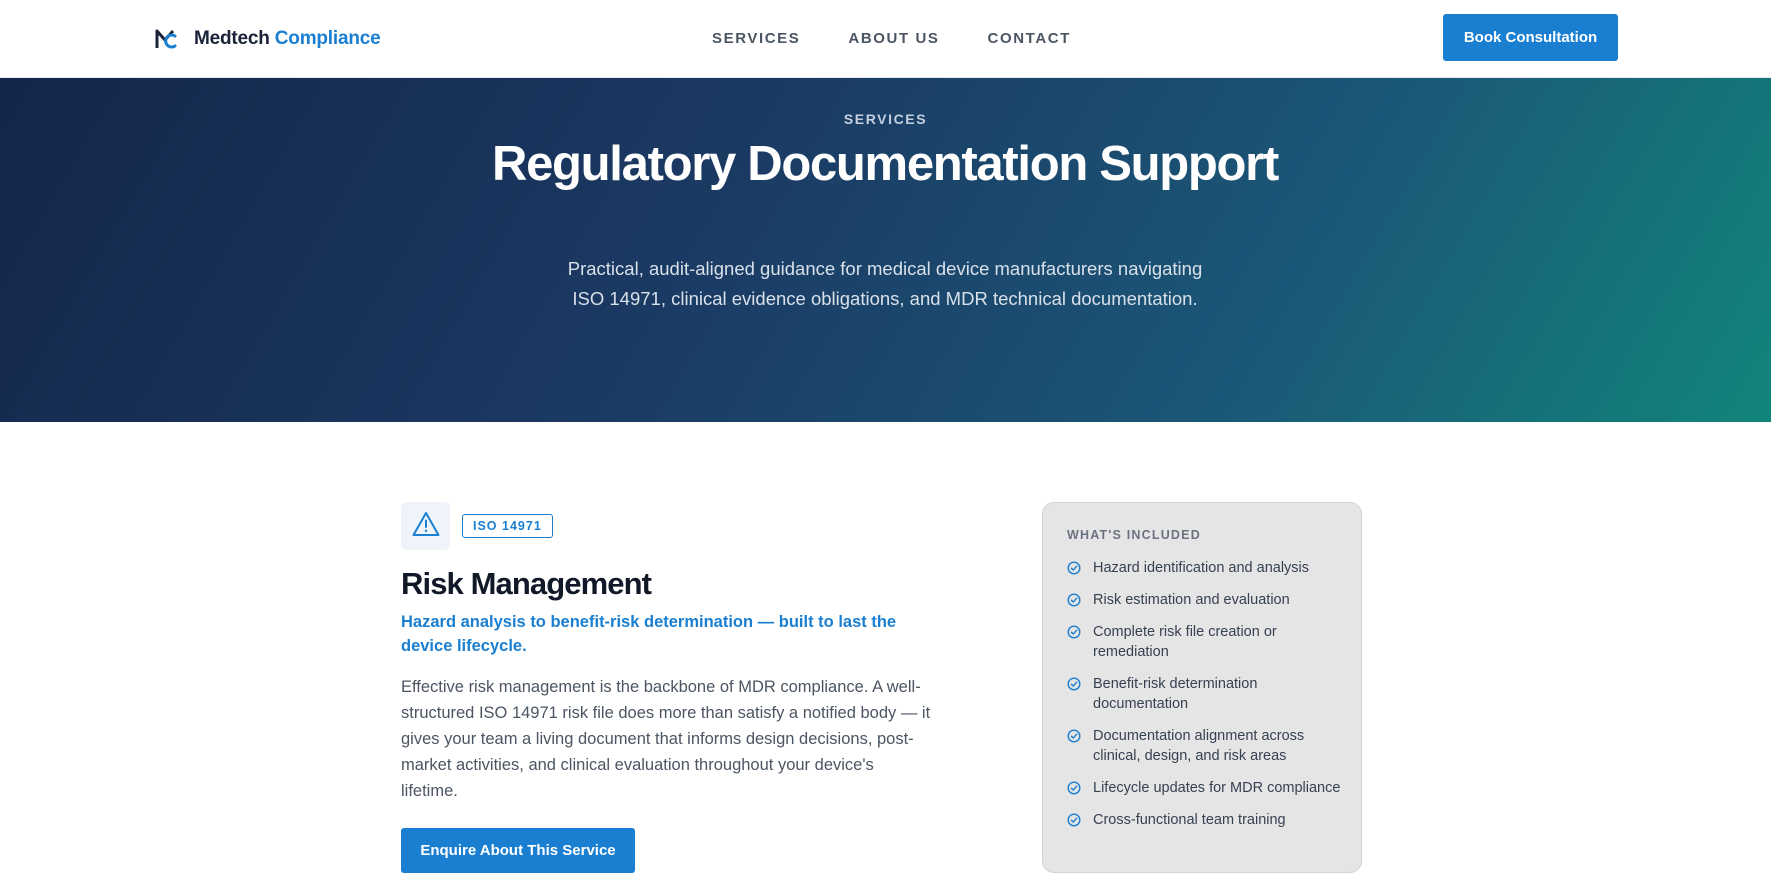 This screenshot has width=1771, height=873. I want to click on service-icon-tile, so click(425, 526).